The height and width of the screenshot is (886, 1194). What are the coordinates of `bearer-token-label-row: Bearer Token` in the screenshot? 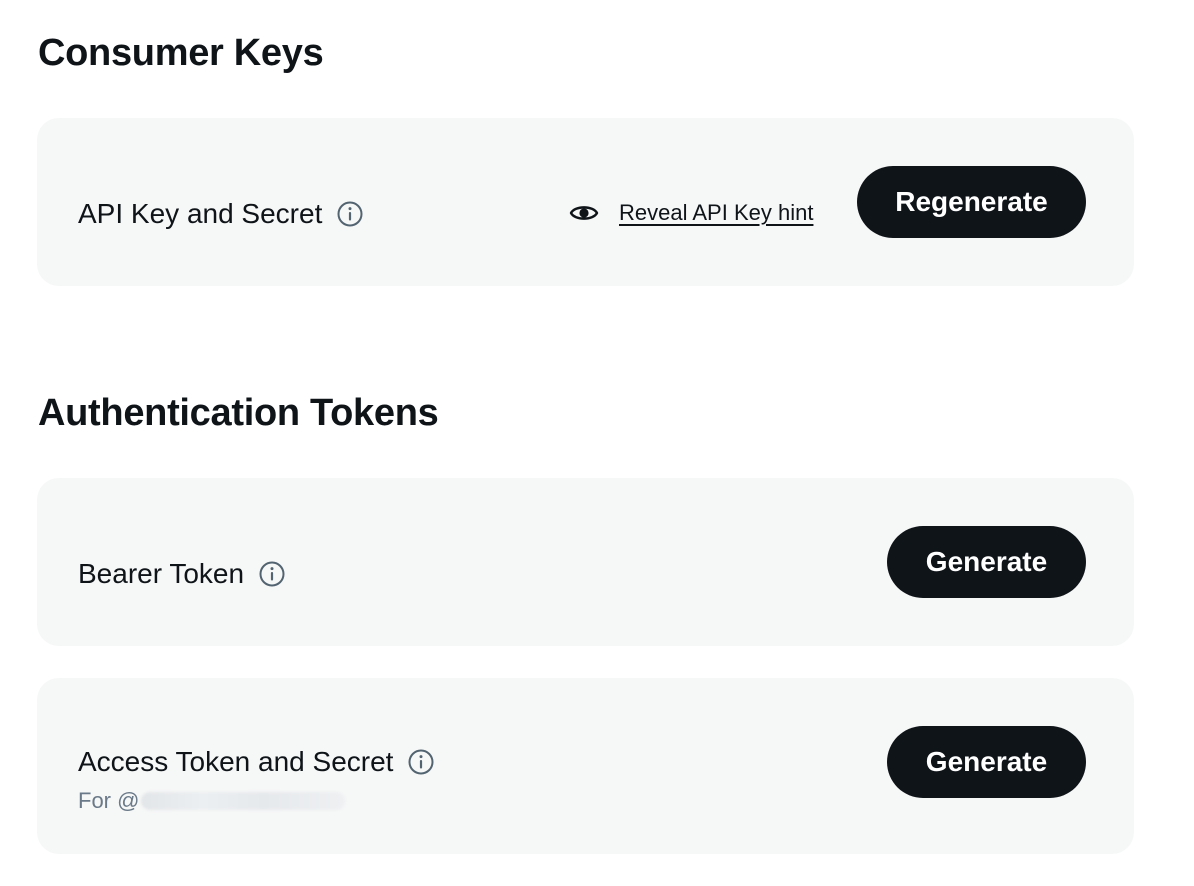 It's located at (182, 574).